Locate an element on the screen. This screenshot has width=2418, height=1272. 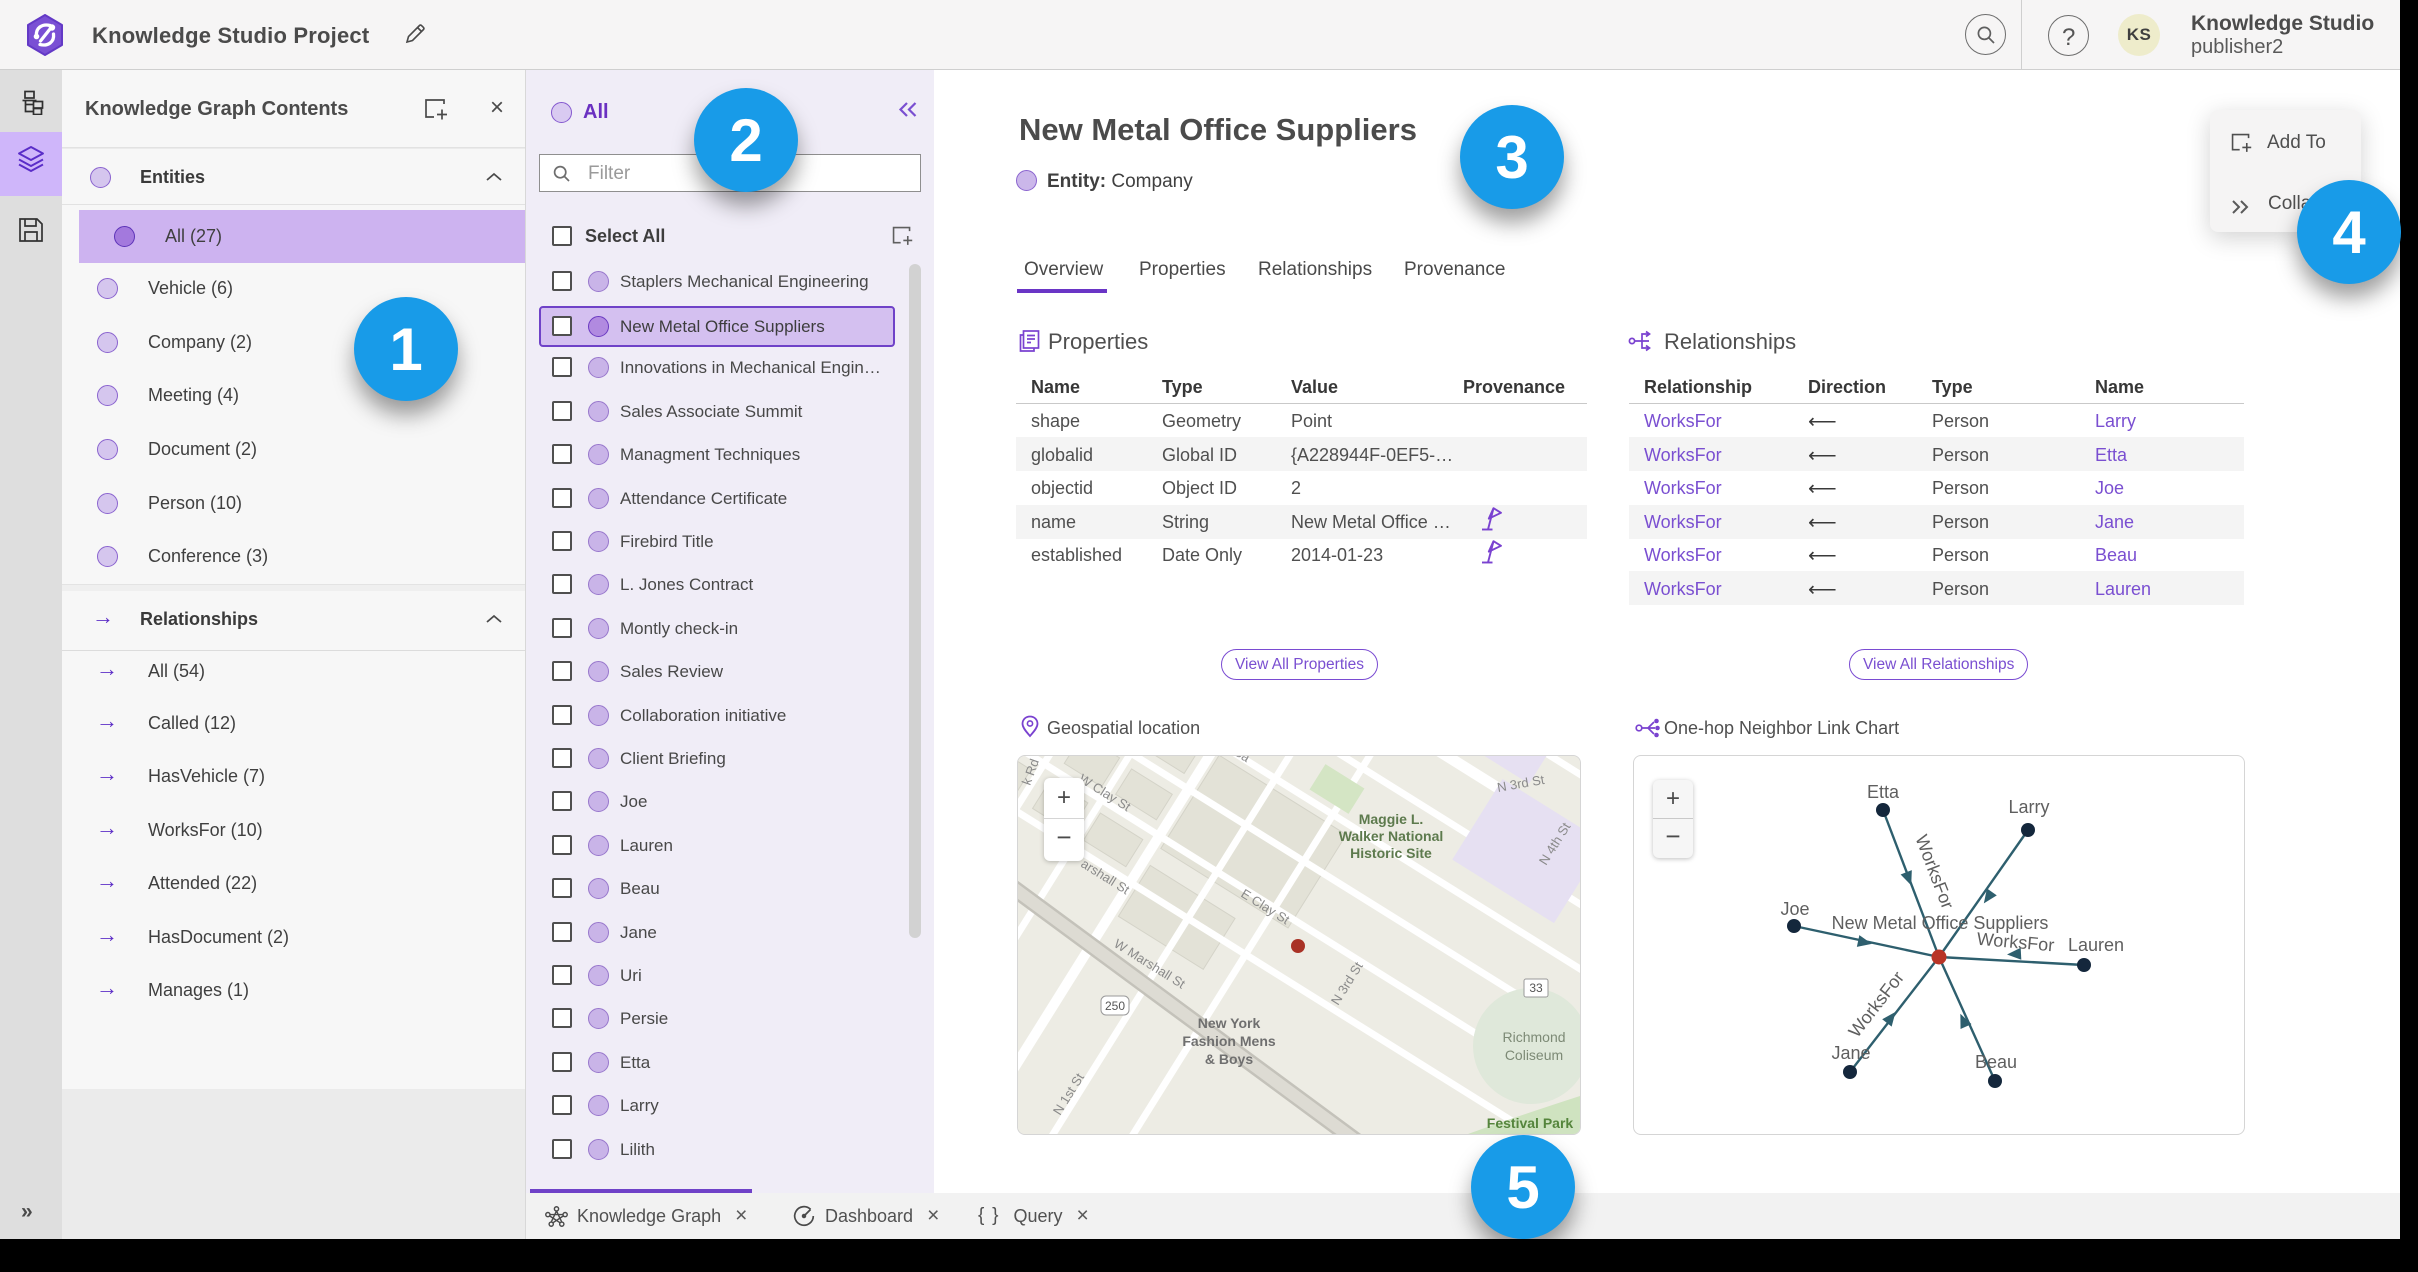
svg-text: Maggie L. is located at coordinates (1391, 819).